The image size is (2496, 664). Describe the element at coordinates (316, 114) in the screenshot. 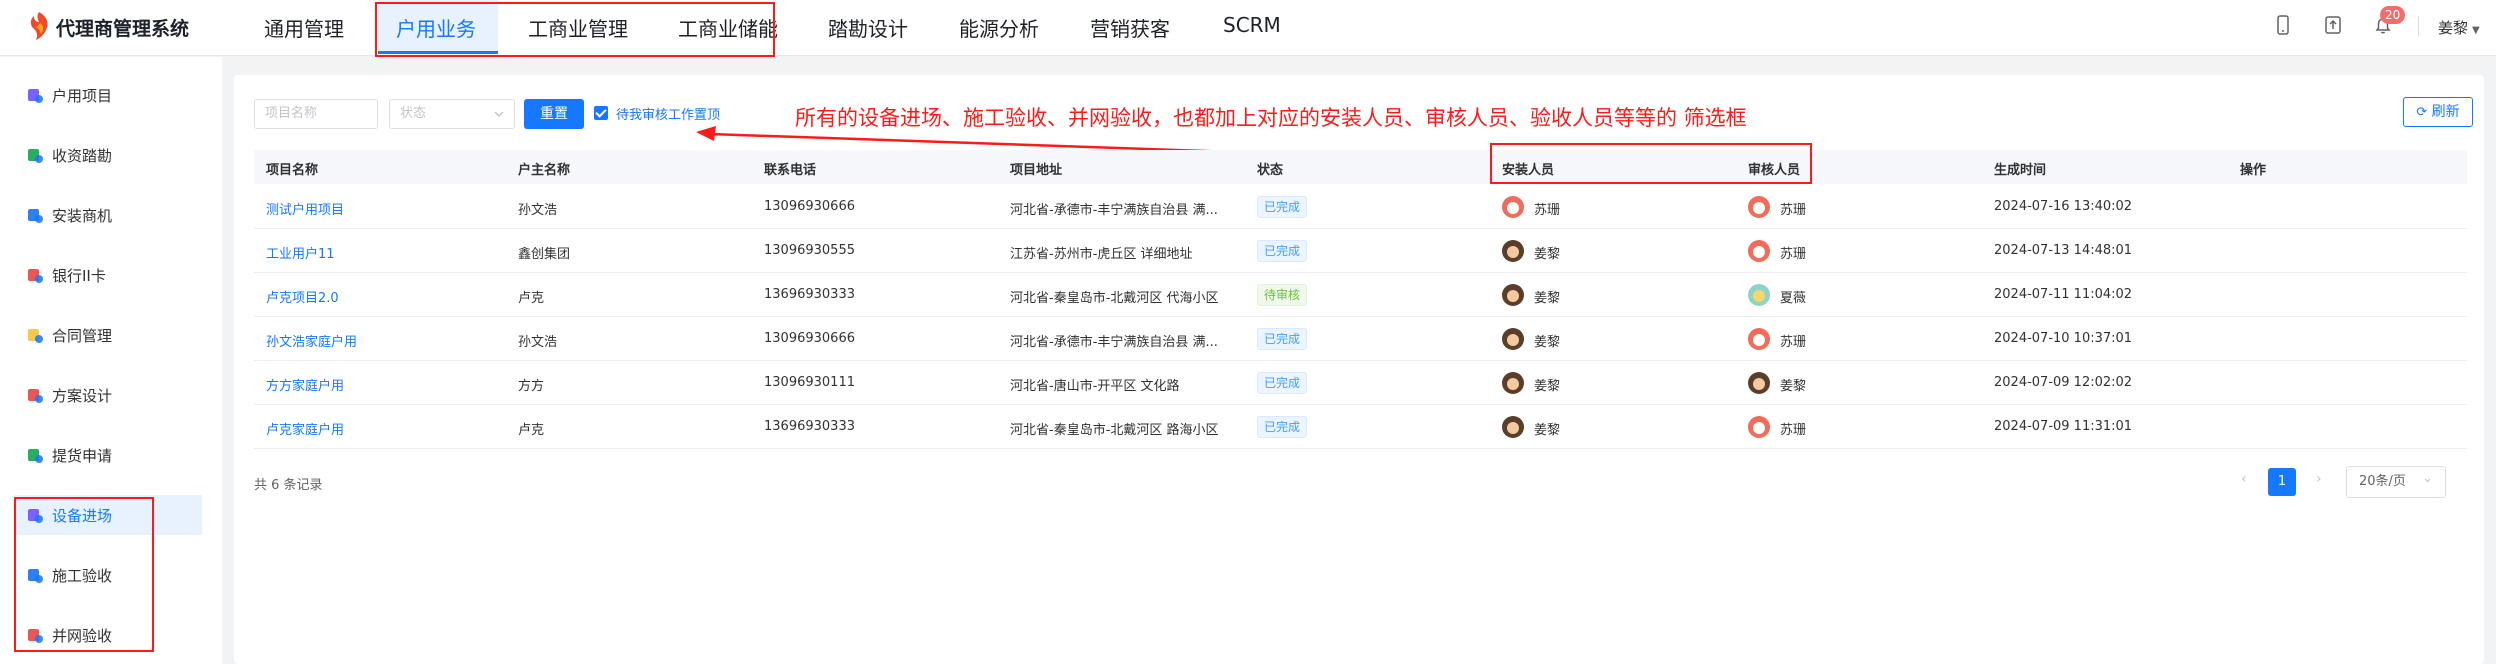

I see `project-name-input: 项目名称` at that location.